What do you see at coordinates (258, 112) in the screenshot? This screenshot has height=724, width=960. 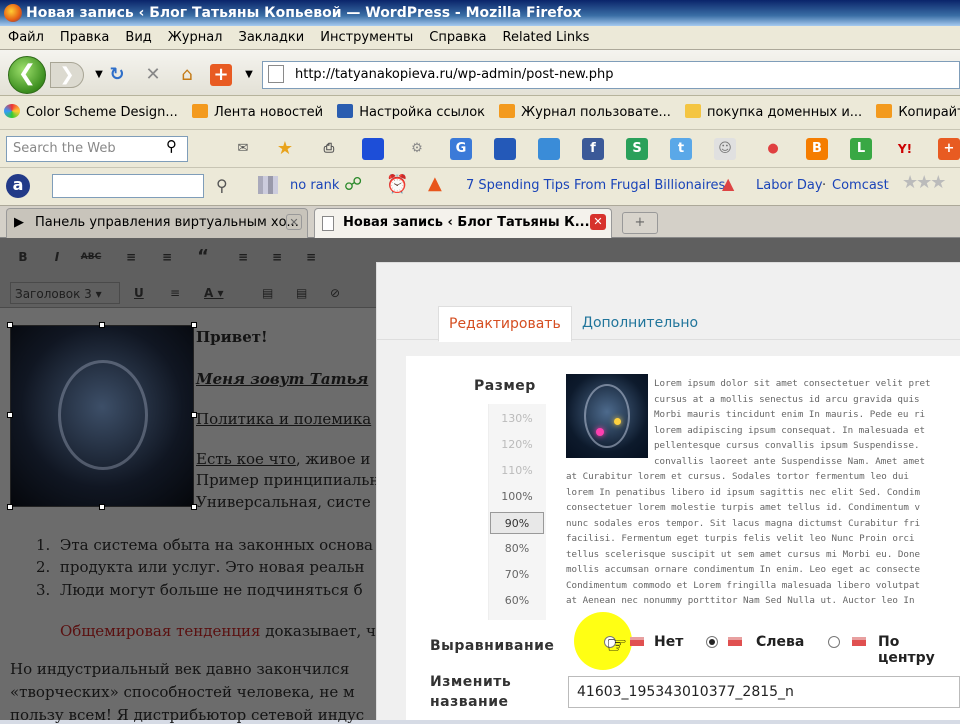 I see `bookmark-item: Лента новостей` at bounding box center [258, 112].